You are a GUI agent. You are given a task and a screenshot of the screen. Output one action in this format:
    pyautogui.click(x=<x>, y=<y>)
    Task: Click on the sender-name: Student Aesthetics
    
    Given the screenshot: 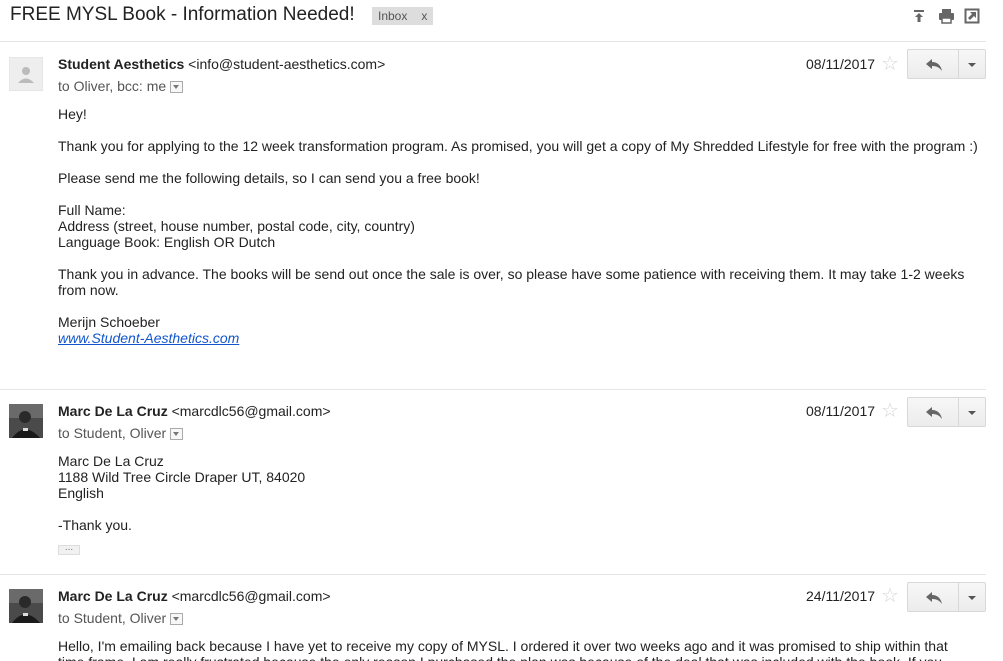 What is the action you would take?
    pyautogui.click(x=121, y=64)
    